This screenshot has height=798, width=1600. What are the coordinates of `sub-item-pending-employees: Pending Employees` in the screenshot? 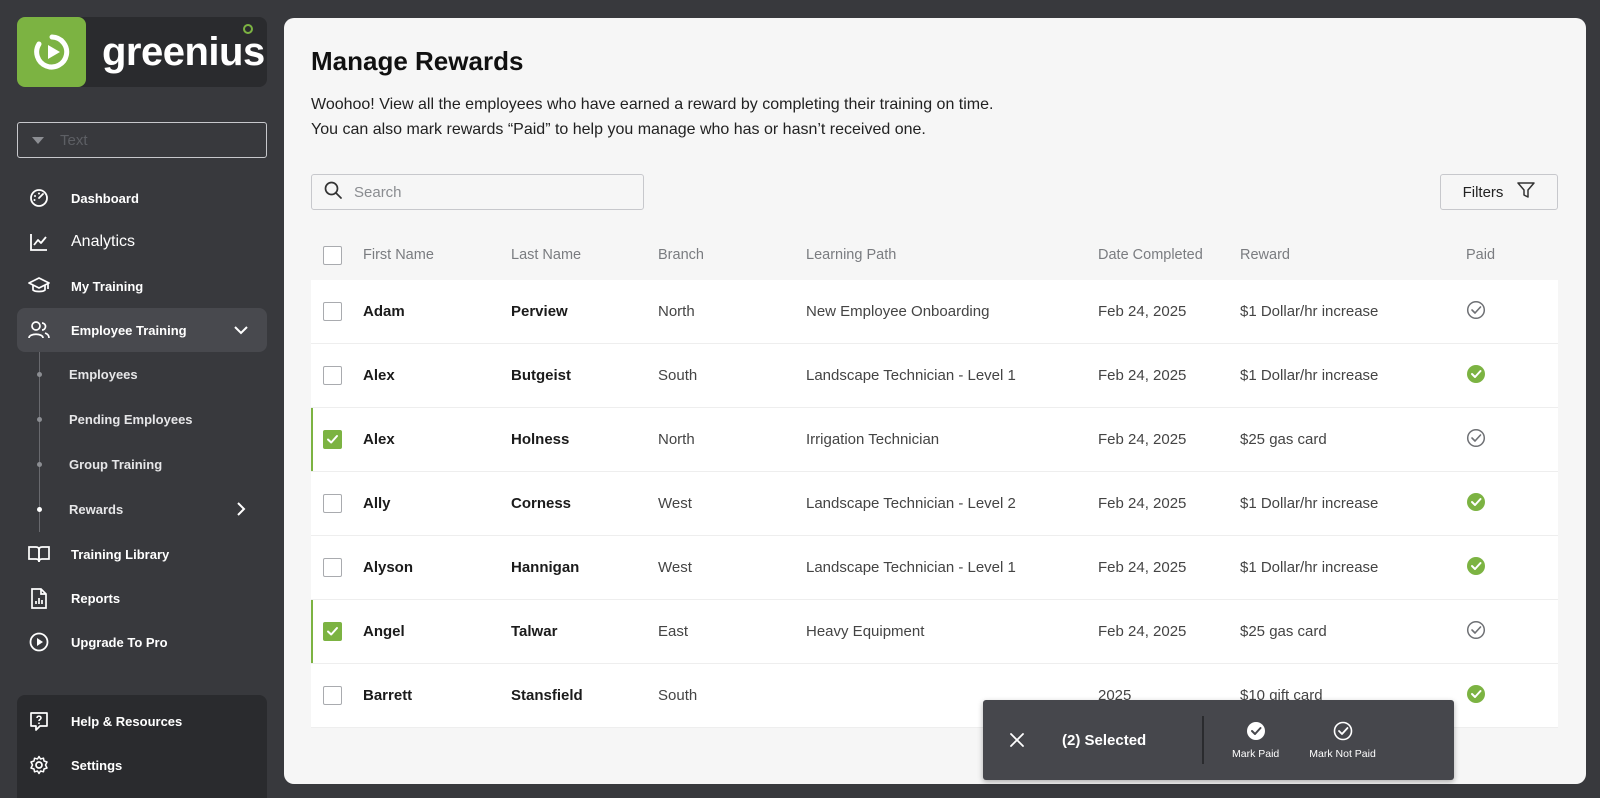 It's located at (142, 419).